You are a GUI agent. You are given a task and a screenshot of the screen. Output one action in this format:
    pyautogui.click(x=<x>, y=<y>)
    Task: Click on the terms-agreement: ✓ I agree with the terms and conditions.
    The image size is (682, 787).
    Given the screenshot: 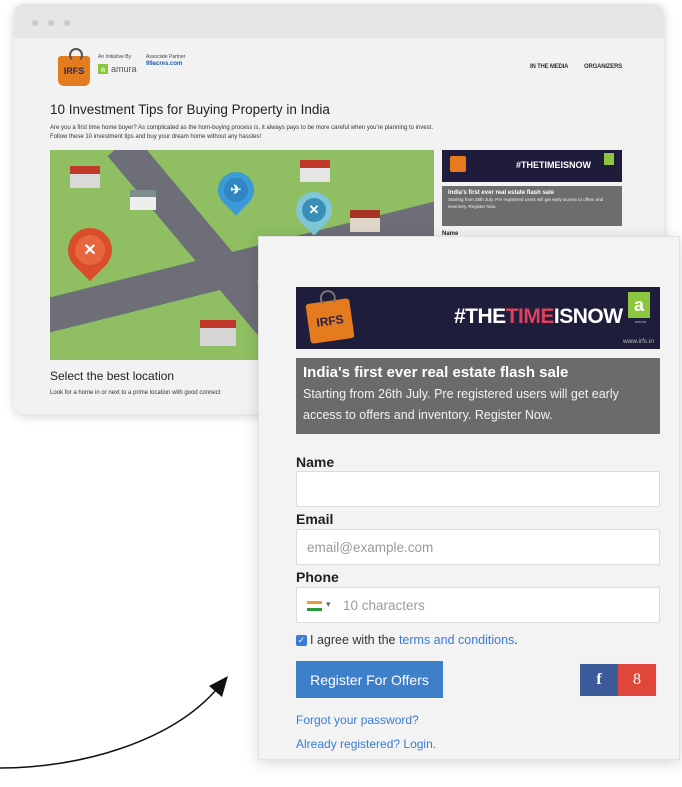 What is the action you would take?
    pyautogui.click(x=407, y=640)
    